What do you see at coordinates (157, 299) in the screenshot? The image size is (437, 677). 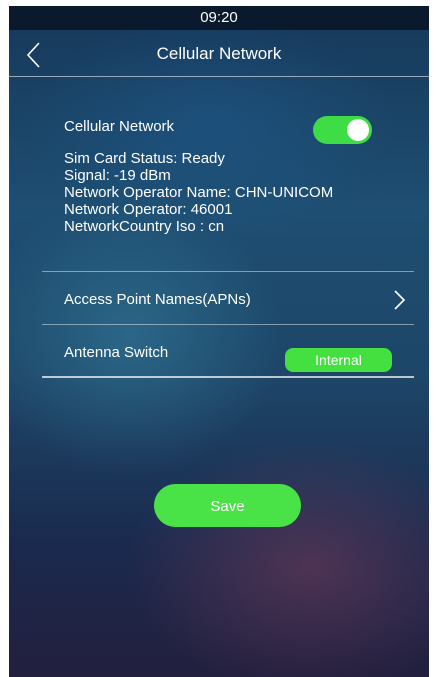 I see `apn-label: Access Point Names(APNs)` at bounding box center [157, 299].